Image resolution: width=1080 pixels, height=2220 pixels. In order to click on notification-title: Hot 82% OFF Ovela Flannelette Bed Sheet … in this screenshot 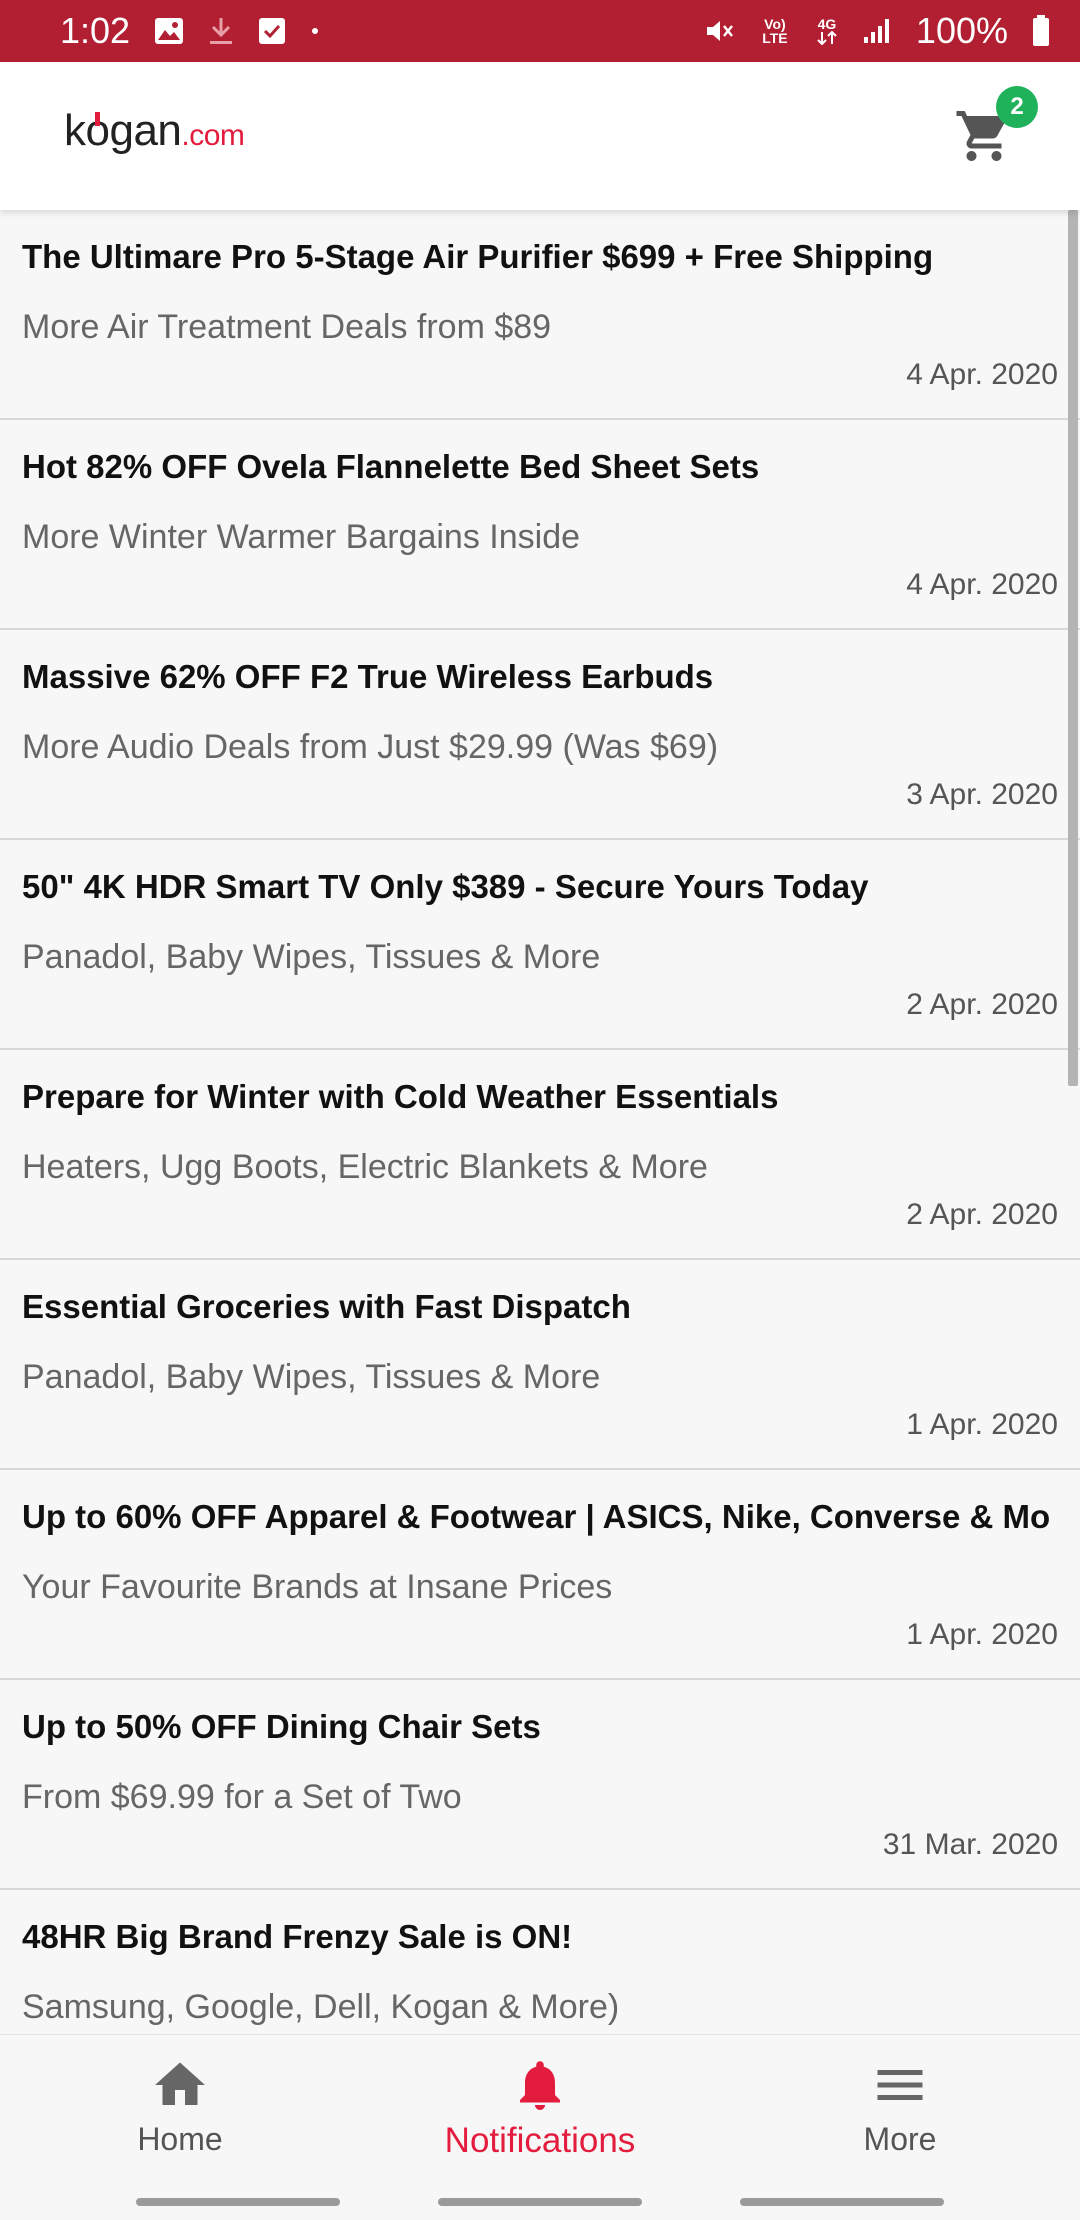, I will do `click(391, 466)`.